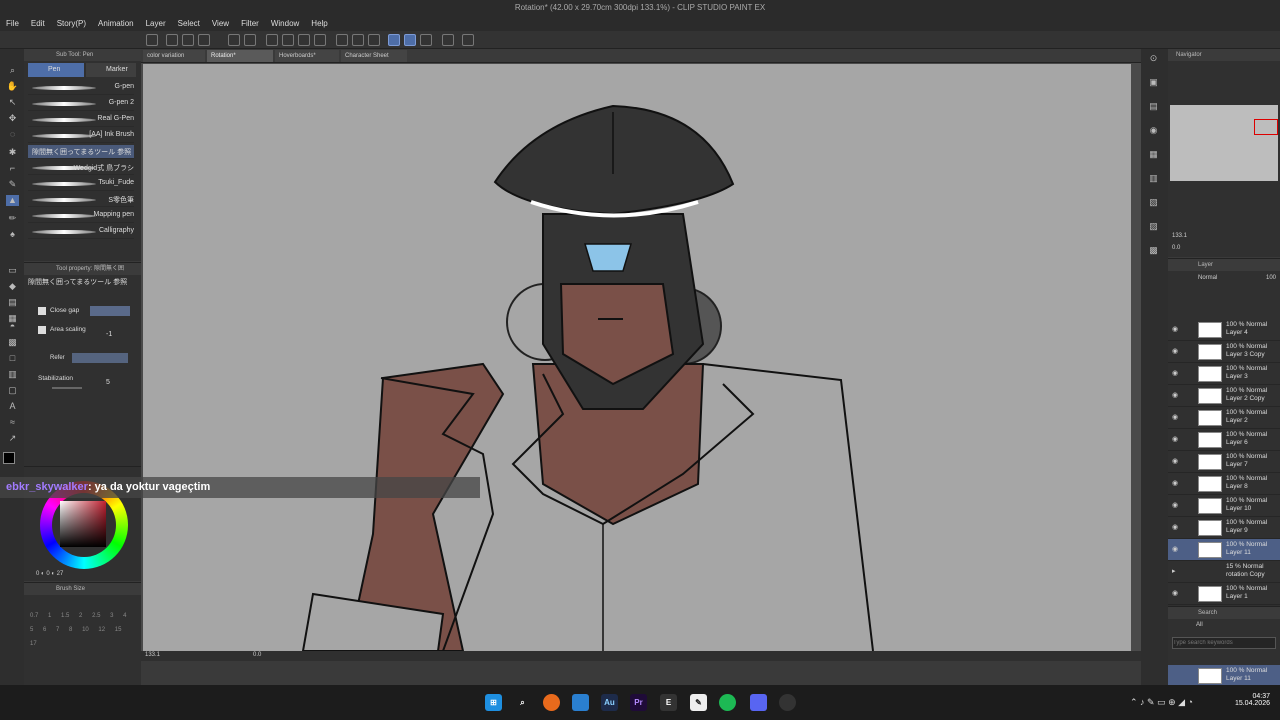  What do you see at coordinates (1224, 462) in the screenshot?
I see `layer-row: ◉ 100 % Normal Layer 7` at bounding box center [1224, 462].